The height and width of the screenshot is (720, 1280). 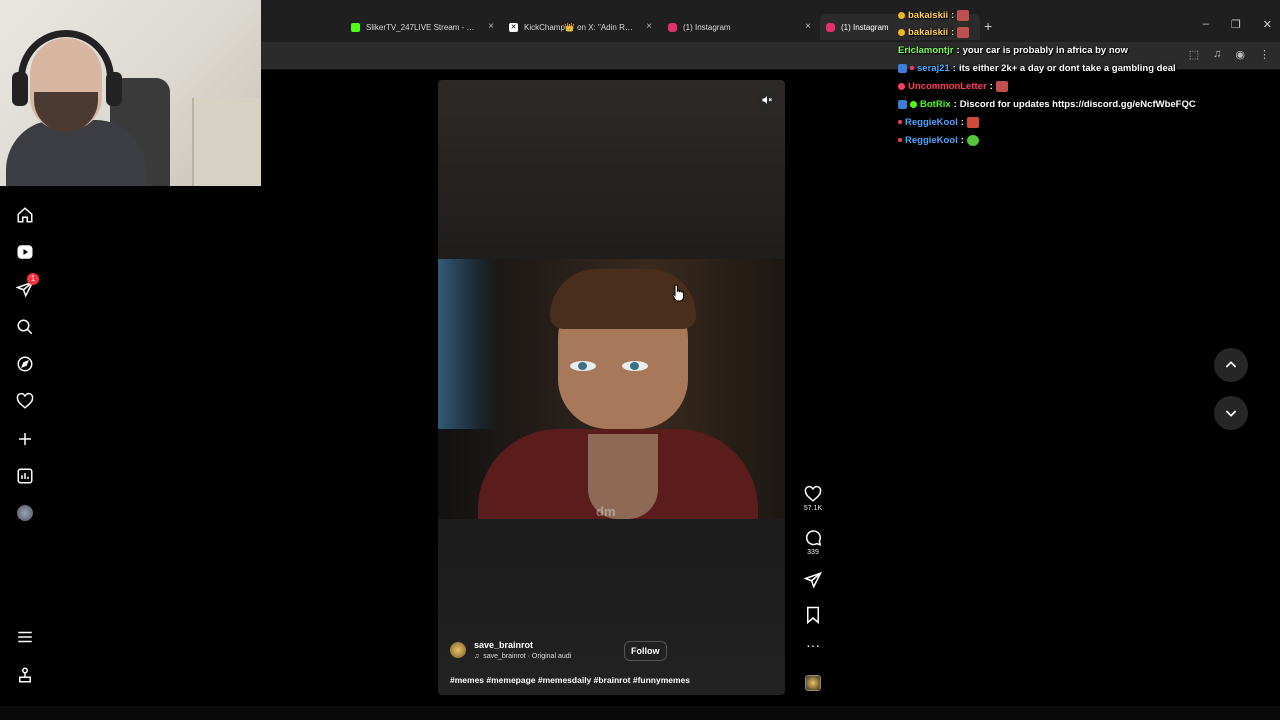 I want to click on owner-avatar, so click(x=458, y=650).